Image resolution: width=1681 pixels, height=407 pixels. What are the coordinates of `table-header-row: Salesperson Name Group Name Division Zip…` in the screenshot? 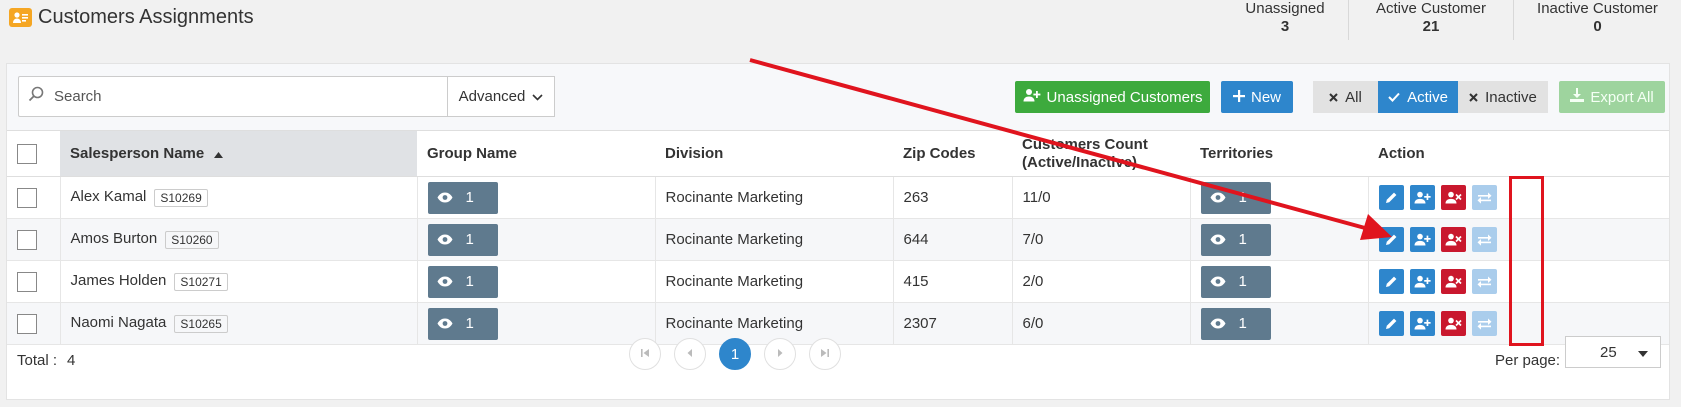 It's located at (838, 153).